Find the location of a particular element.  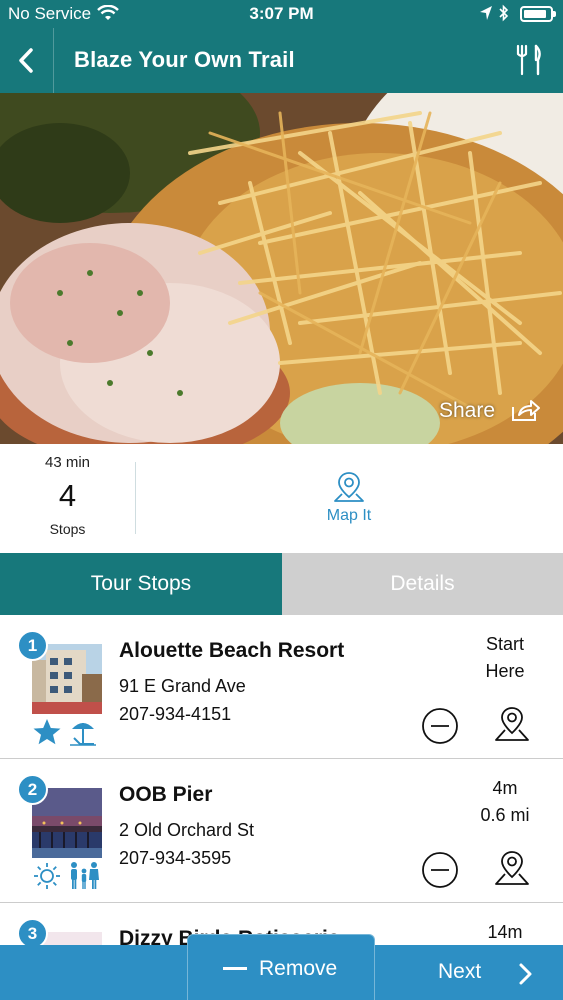

stop-phone: 207-934-4151 is located at coordinates (175, 714).